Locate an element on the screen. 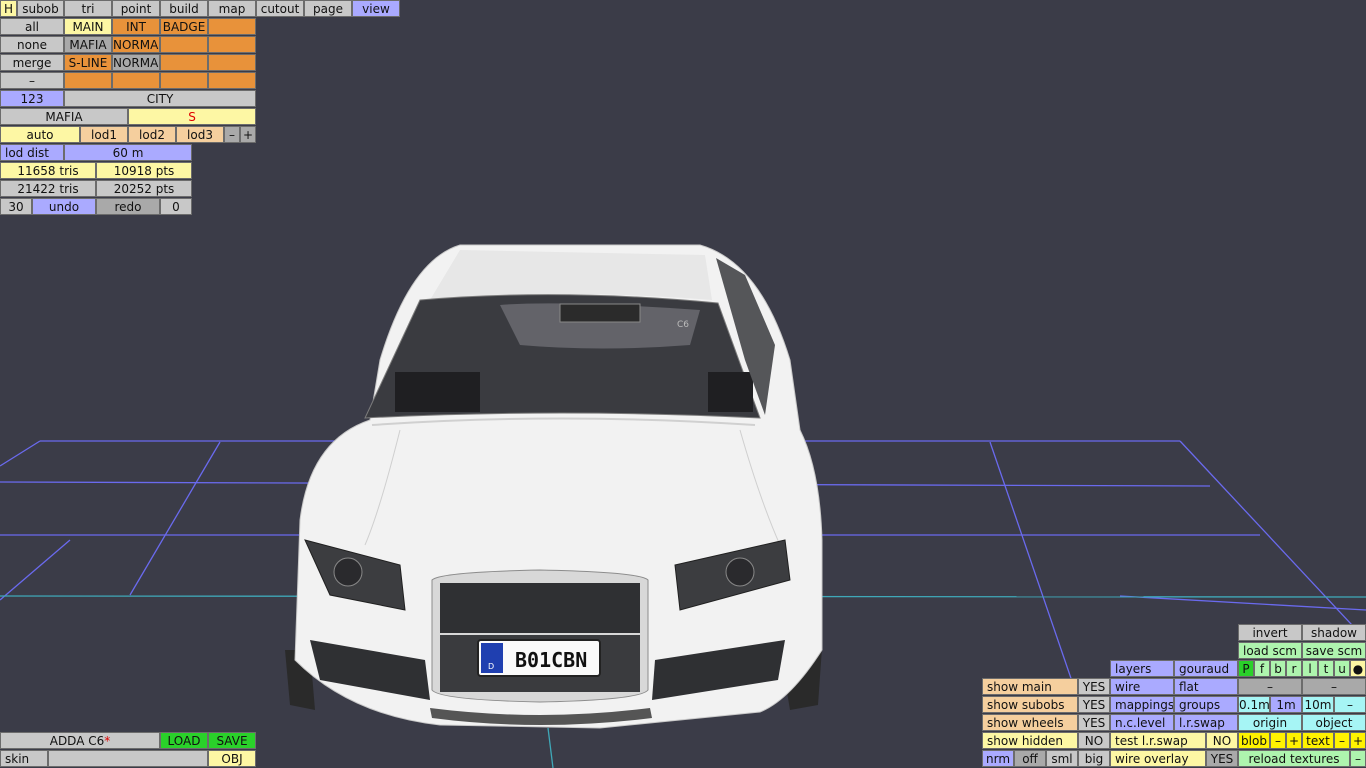 The width and height of the screenshot is (1366, 768). subob-none-button: none is located at coordinates (32, 44).